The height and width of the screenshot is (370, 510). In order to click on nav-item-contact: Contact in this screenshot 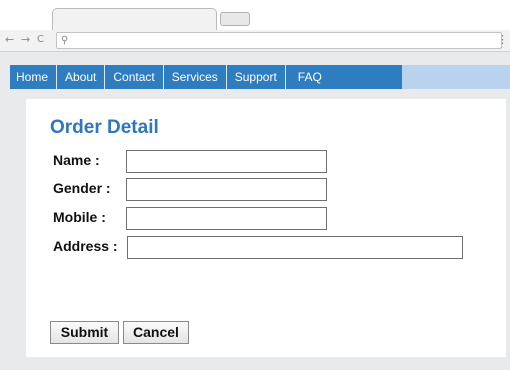, I will do `click(134, 77)`.